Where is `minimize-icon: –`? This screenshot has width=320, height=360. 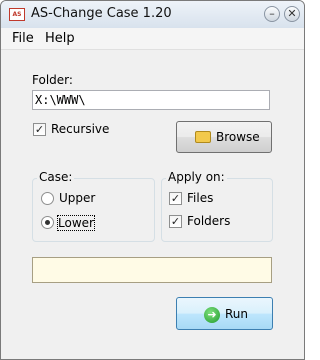
minimize-icon: – is located at coordinates (272, 13).